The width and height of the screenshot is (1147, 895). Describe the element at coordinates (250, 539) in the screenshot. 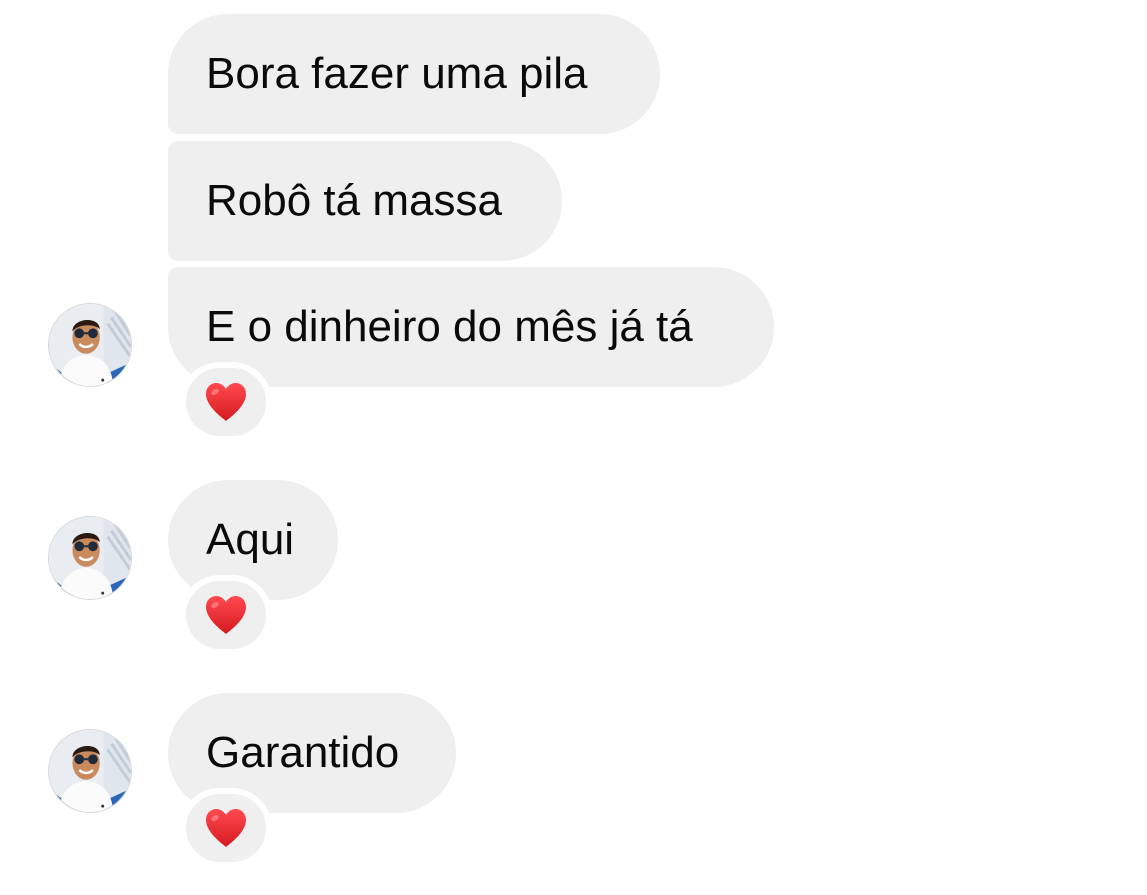

I see `message-text: Aqui` at that location.